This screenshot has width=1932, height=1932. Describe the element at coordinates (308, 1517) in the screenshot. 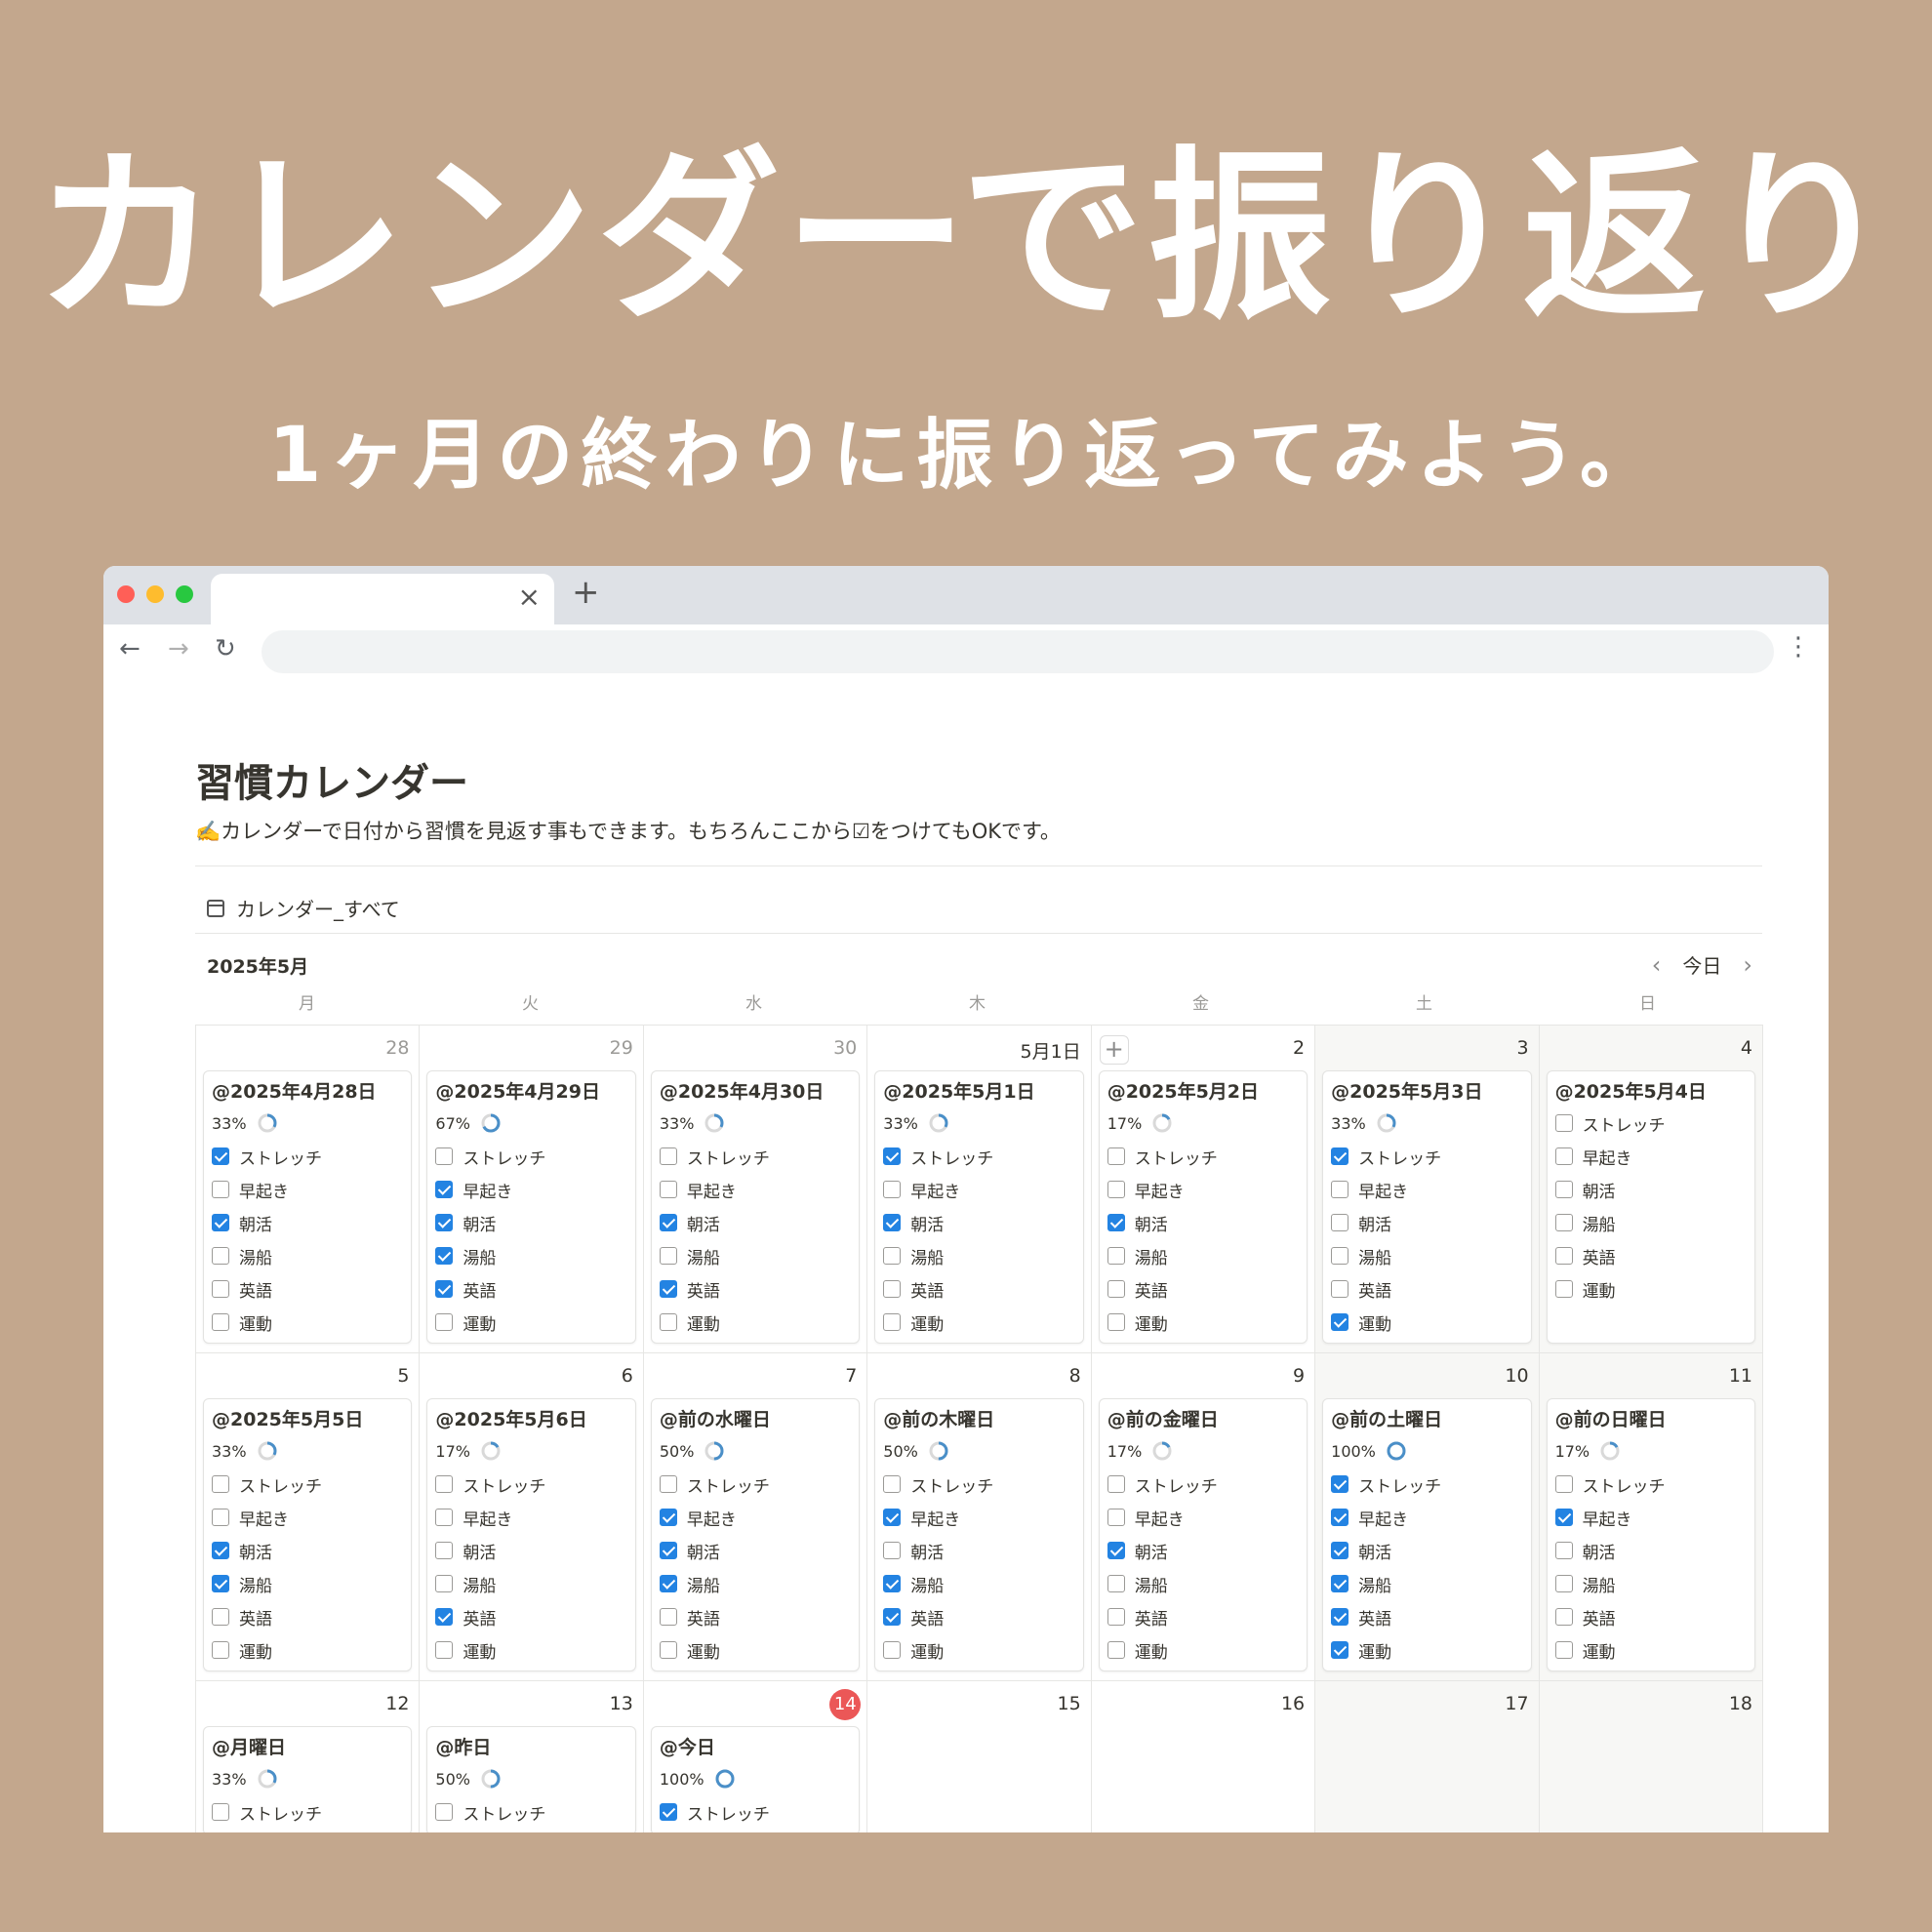

I see `day-cell: 5 @2025年5月5日 33% ストレッチ 早起き 朝活 湯船 英語 運動` at that location.